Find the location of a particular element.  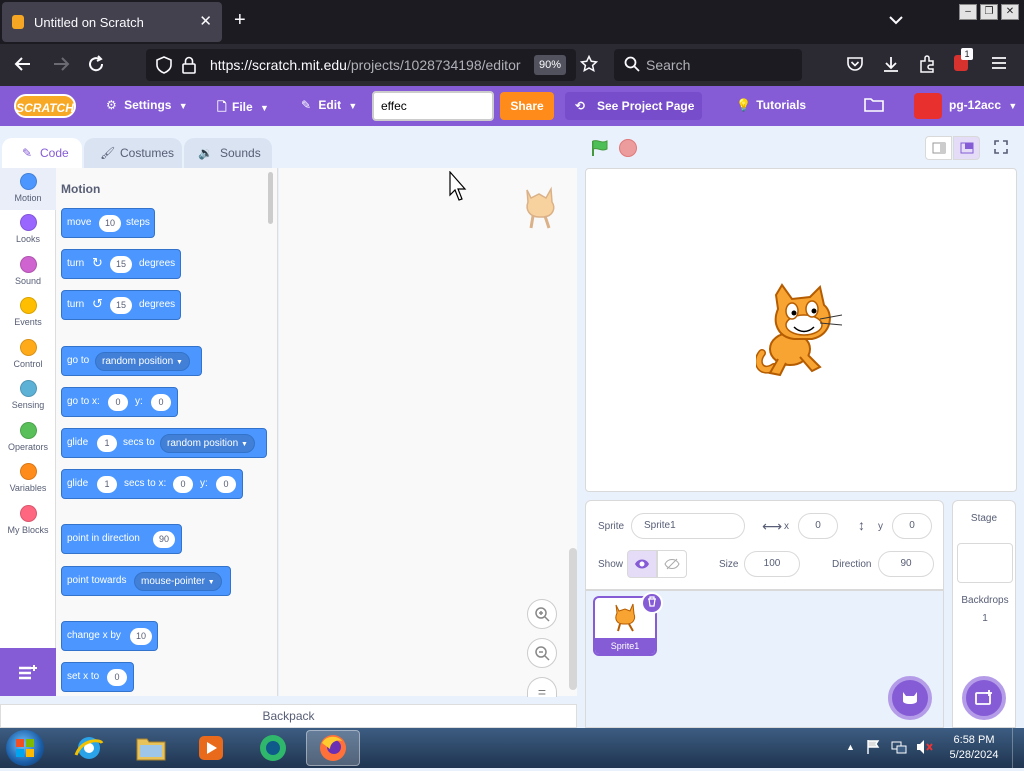

zoom-in-button is located at coordinates (542, 614).